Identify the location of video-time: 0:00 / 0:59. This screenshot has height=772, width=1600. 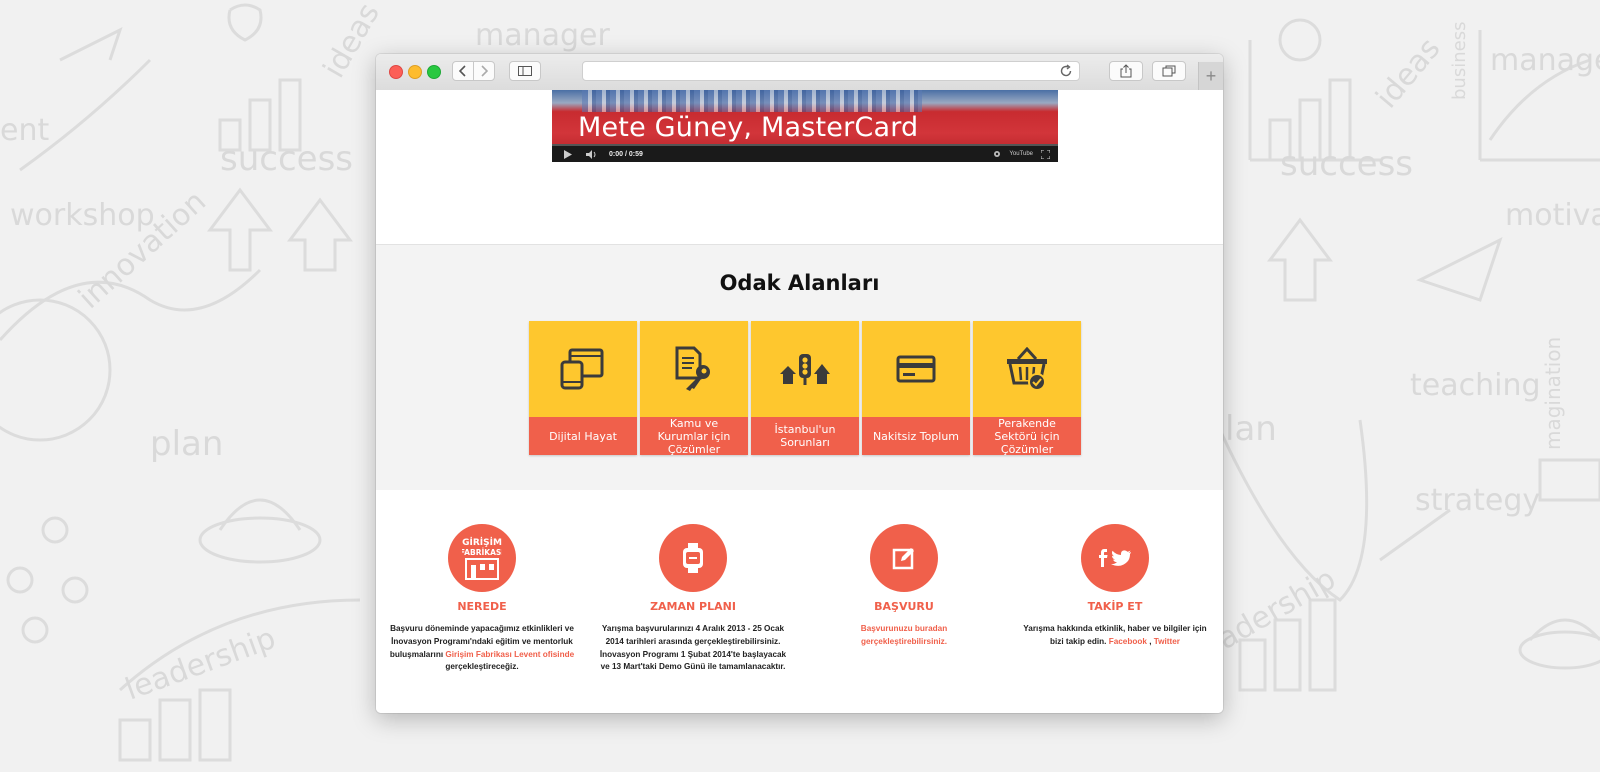
(626, 154).